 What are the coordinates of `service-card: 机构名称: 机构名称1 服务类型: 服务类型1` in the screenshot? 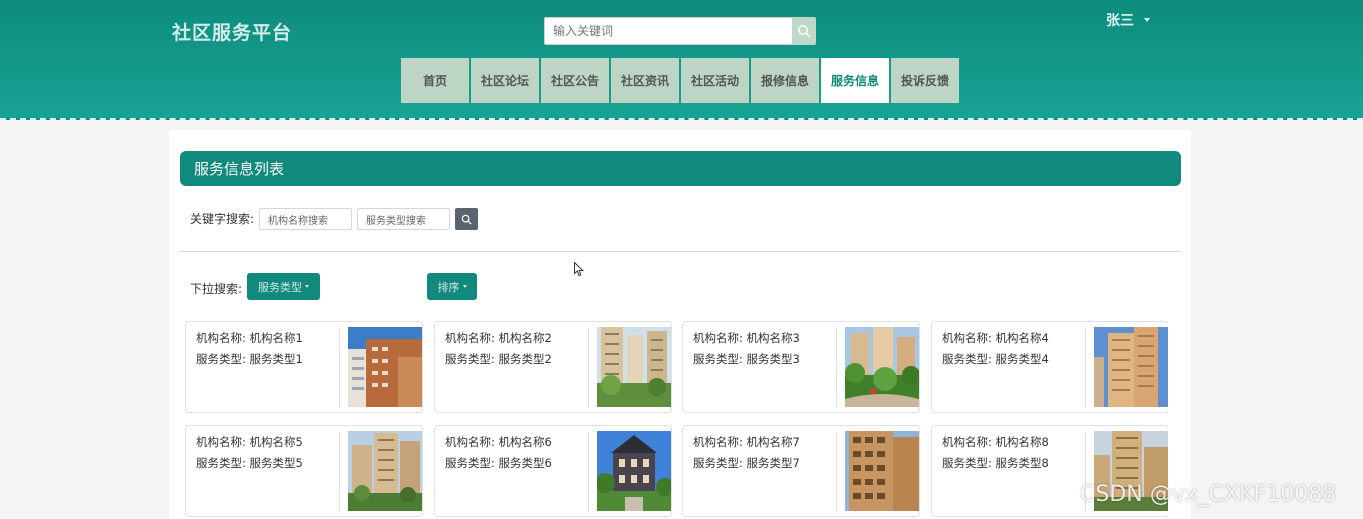 It's located at (304, 367).